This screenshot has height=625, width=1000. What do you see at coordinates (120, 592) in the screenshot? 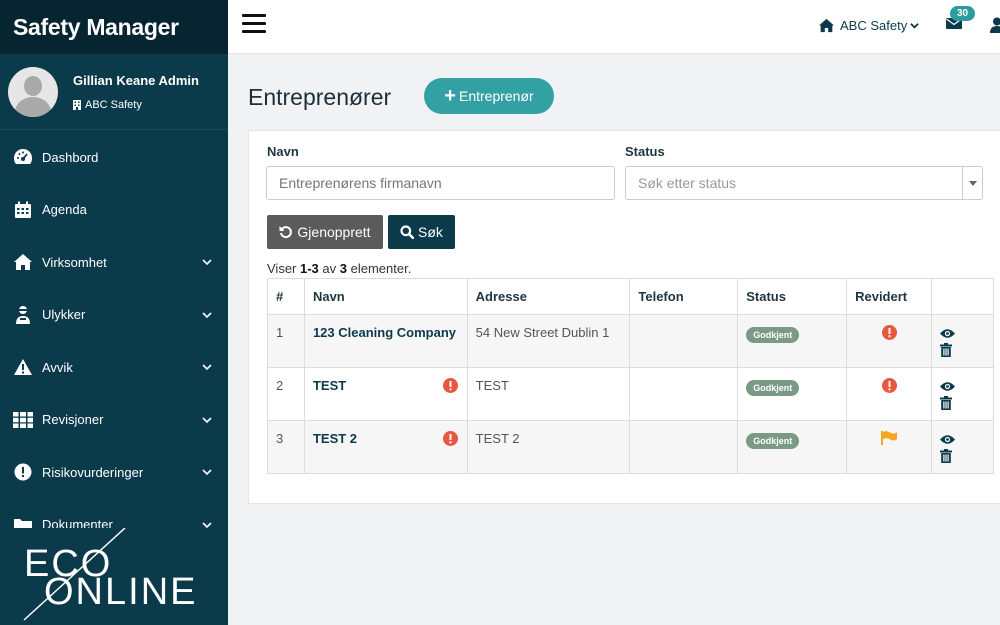
I see `logo-text-bottom: ONLINE` at bounding box center [120, 592].